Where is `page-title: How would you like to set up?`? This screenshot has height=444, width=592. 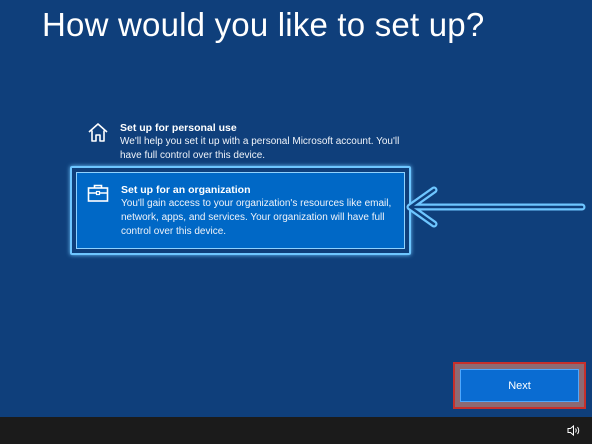 page-title: How would you like to set up? is located at coordinates (263, 24).